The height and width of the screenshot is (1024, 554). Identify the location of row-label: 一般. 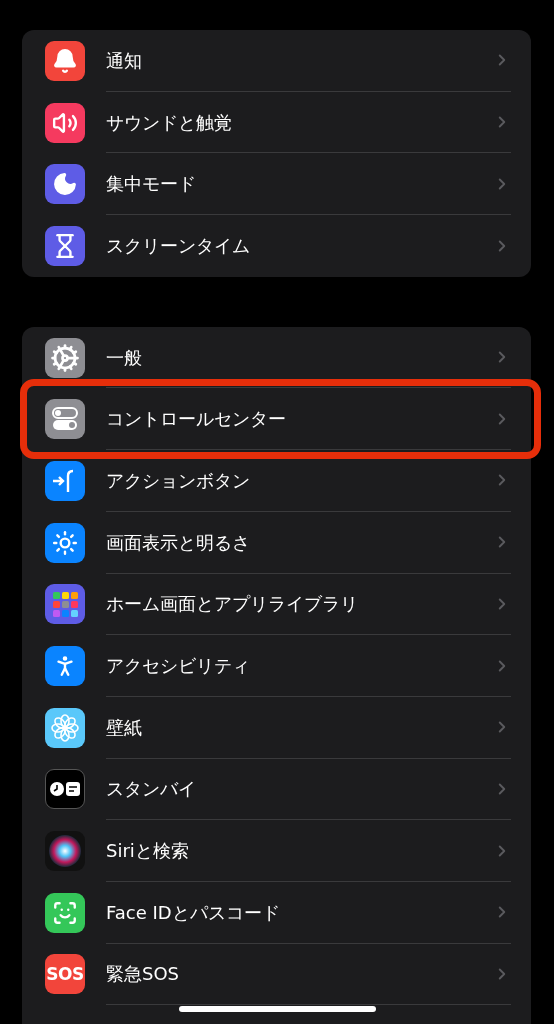
(124, 357).